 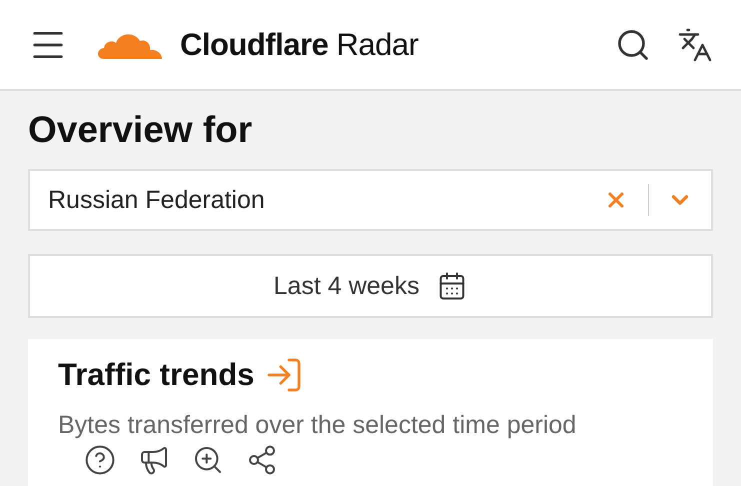 What do you see at coordinates (141, 130) in the screenshot?
I see `page-heading: Overview for` at bounding box center [141, 130].